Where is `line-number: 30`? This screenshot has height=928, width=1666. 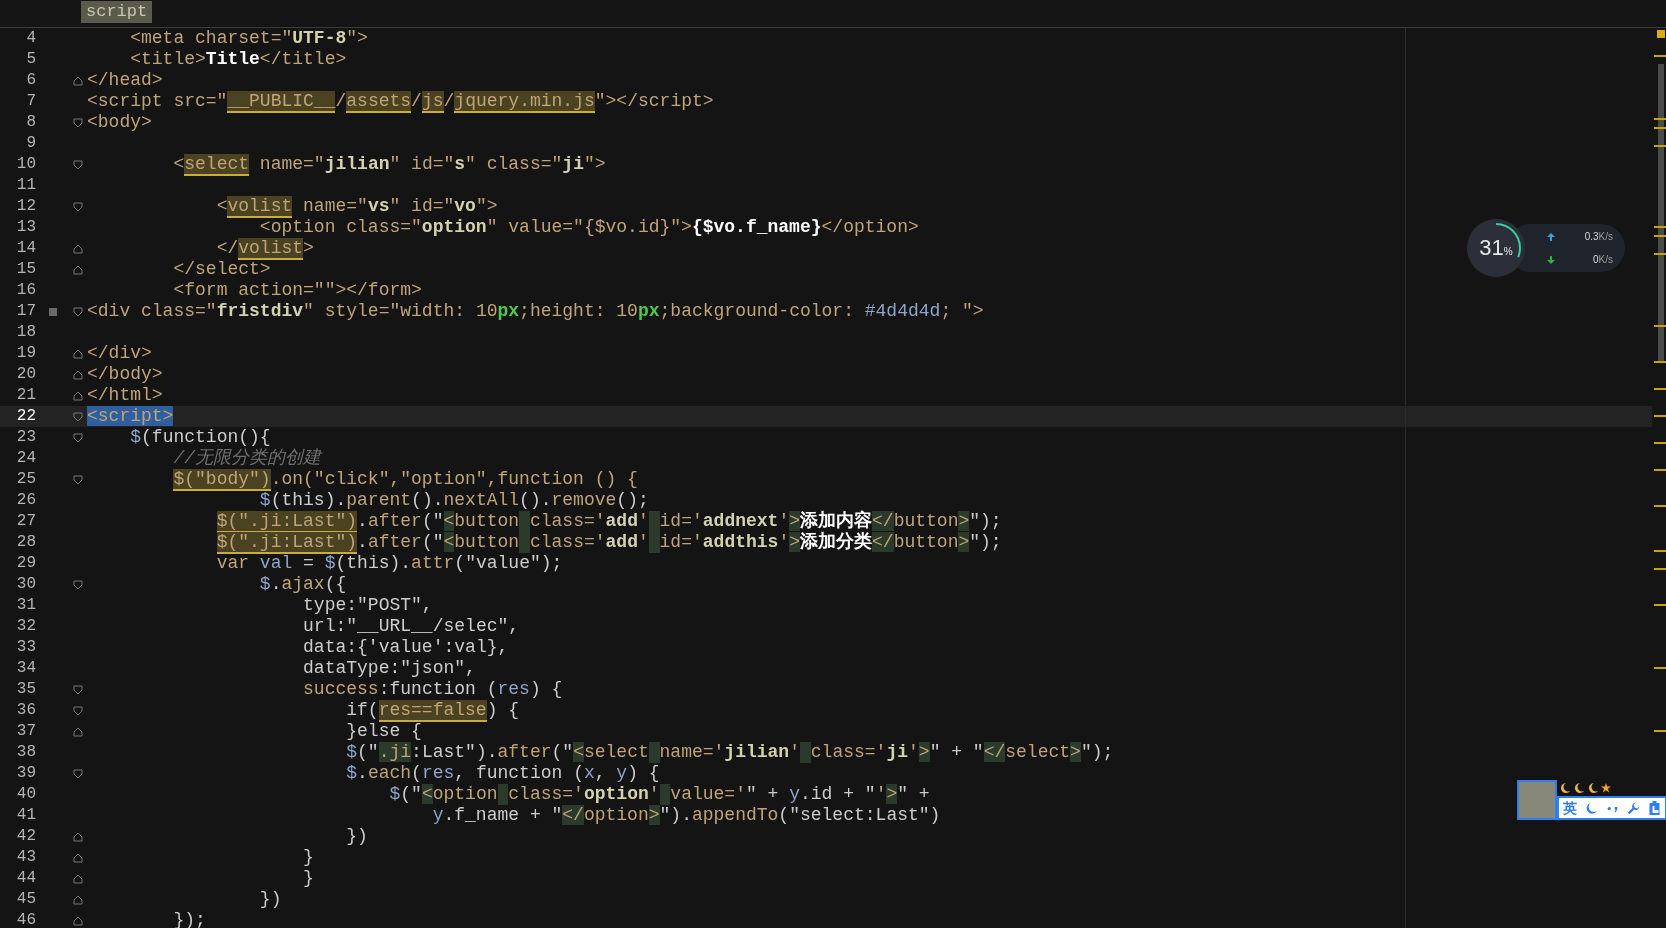 line-number: 30 is located at coordinates (25, 584).